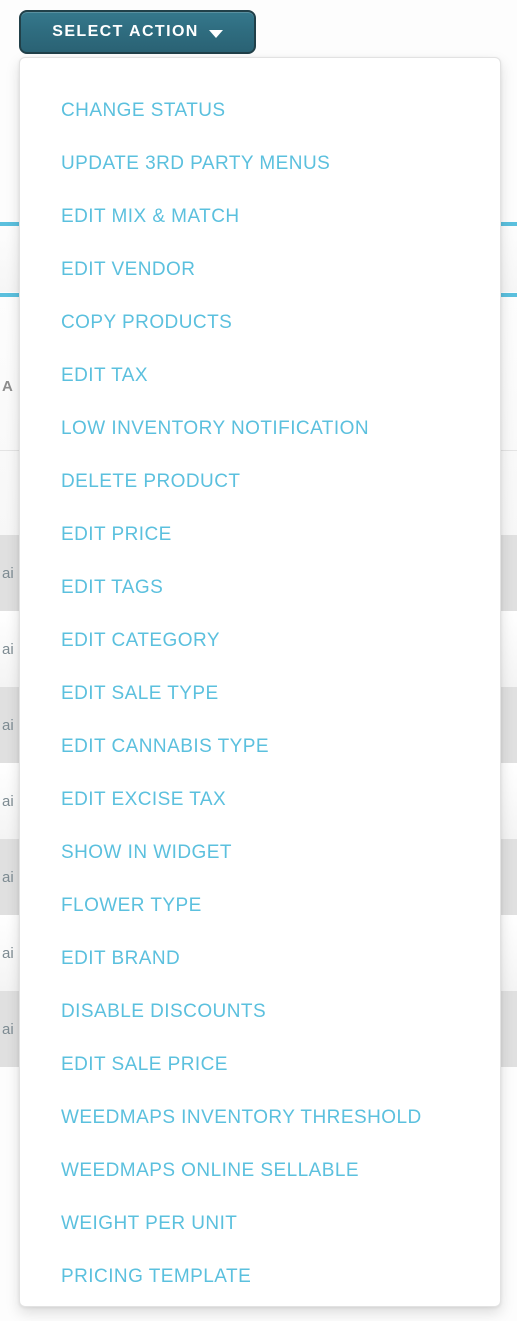  I want to click on menu-item-delete-product: DELETE PRODUCT, so click(260, 481).